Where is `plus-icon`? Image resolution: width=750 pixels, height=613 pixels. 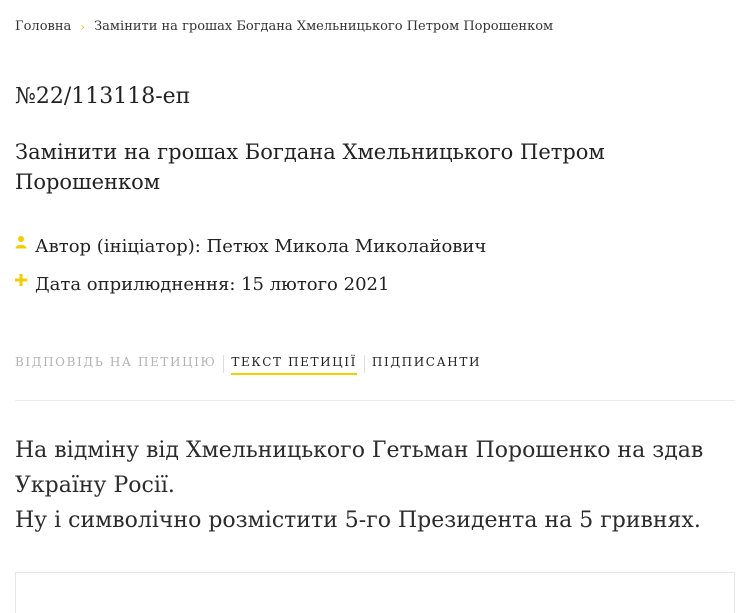 plus-icon is located at coordinates (21, 278).